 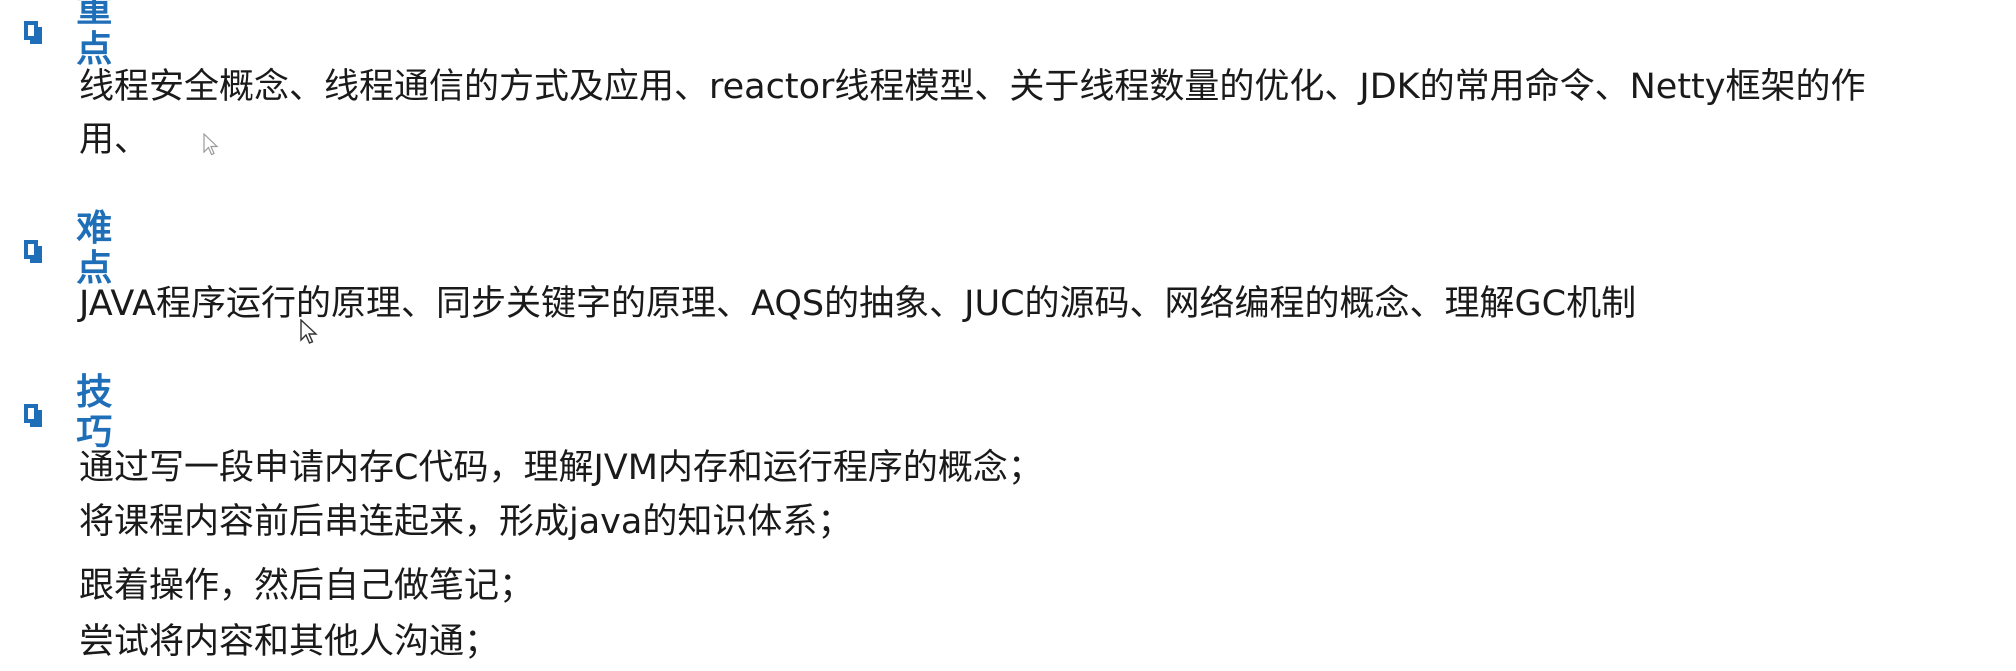 I want to click on heading-text: 重点, so click(x=95, y=35).